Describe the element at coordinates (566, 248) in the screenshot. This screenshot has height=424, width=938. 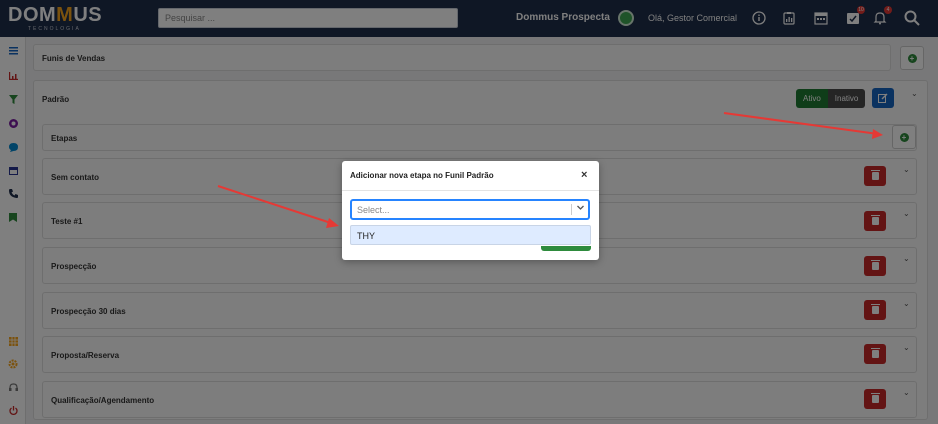
I see `save-button` at that location.